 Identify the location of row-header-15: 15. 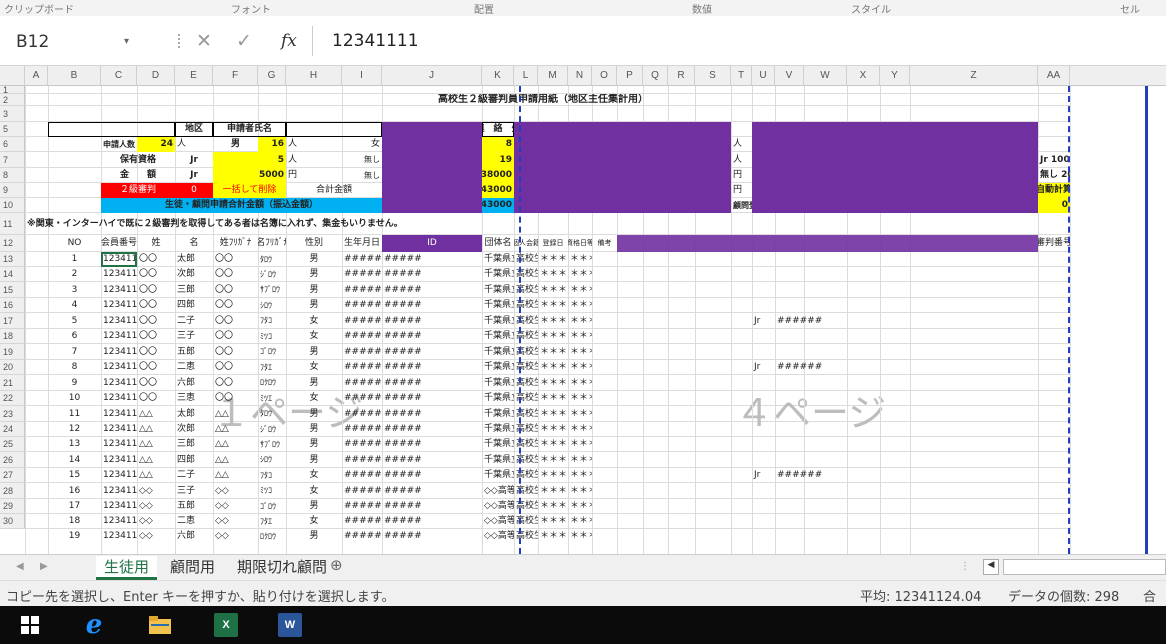
(12, 290).